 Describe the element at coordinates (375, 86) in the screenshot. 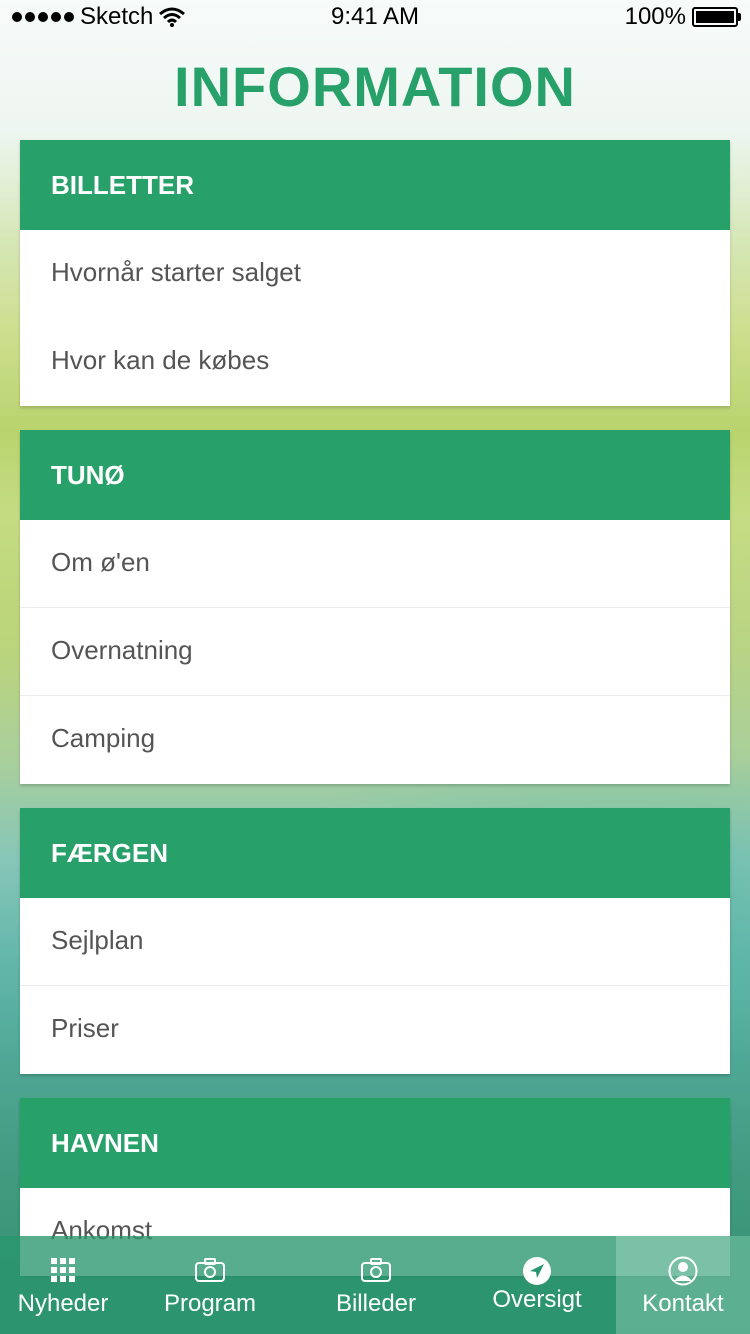

I see `page-title: INFORMATION` at that location.